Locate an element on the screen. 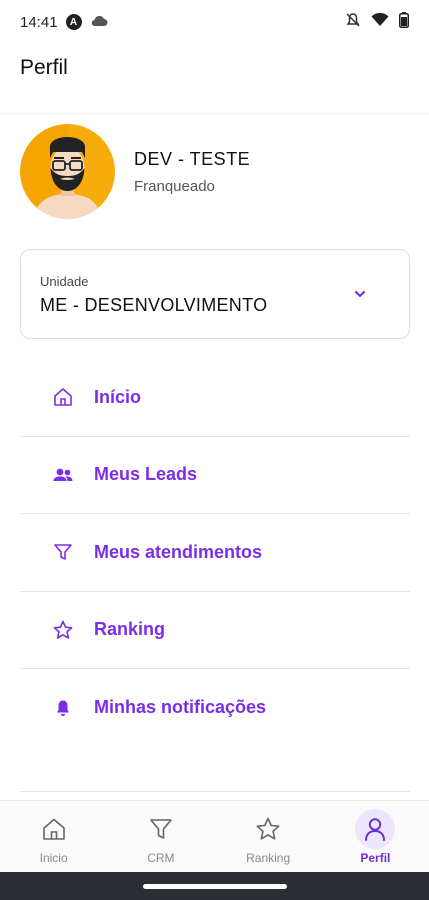 The height and width of the screenshot is (900, 429). status-right is located at coordinates (377, 22).